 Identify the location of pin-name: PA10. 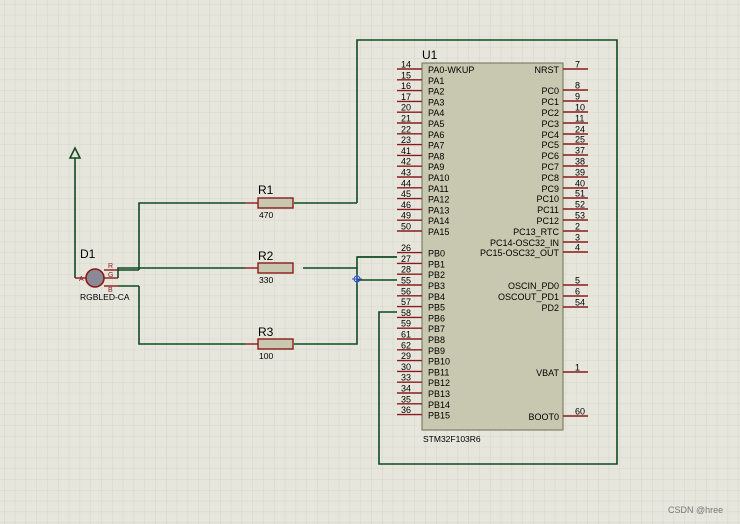
(438, 178).